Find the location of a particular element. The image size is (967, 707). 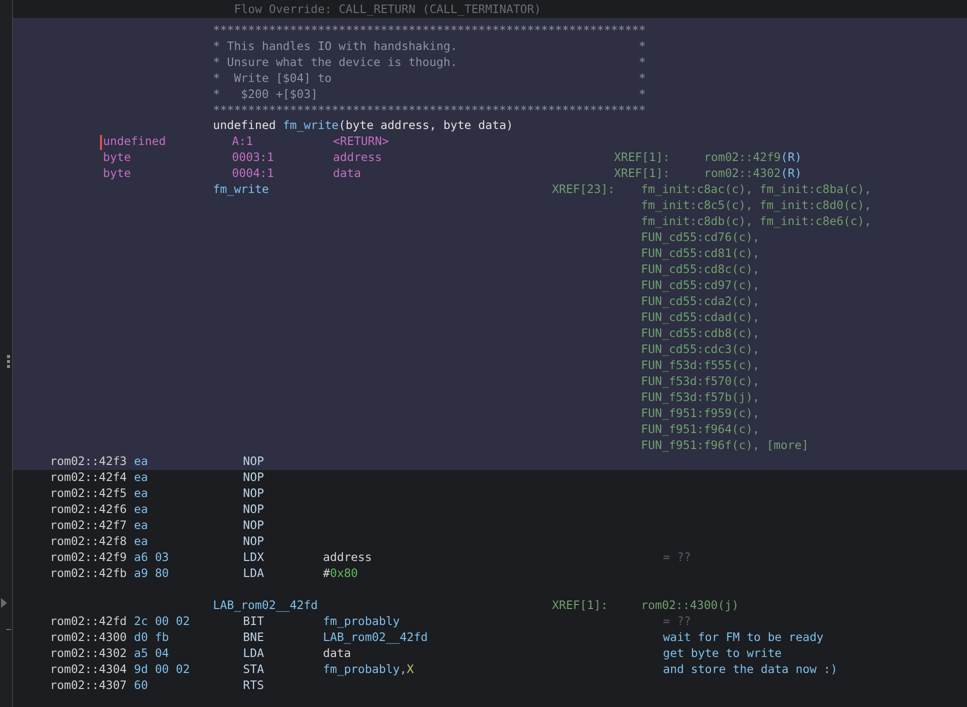

storage-text: 0004:1 is located at coordinates (253, 173).